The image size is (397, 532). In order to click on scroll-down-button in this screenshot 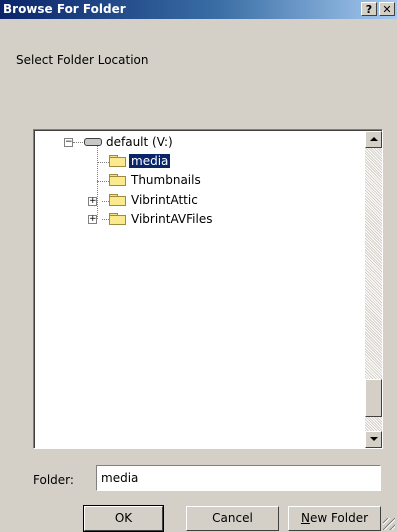, I will do `click(373, 439)`.